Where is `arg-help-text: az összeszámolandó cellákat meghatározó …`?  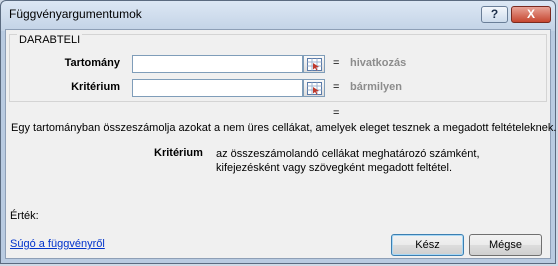
arg-help-text: az összeszámolandó cellákat meghatározó … is located at coordinates (348, 161).